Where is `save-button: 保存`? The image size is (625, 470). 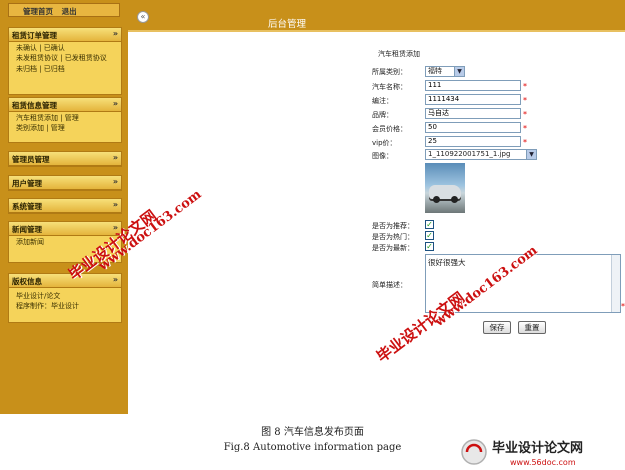
save-button: 保存 is located at coordinates (497, 327).